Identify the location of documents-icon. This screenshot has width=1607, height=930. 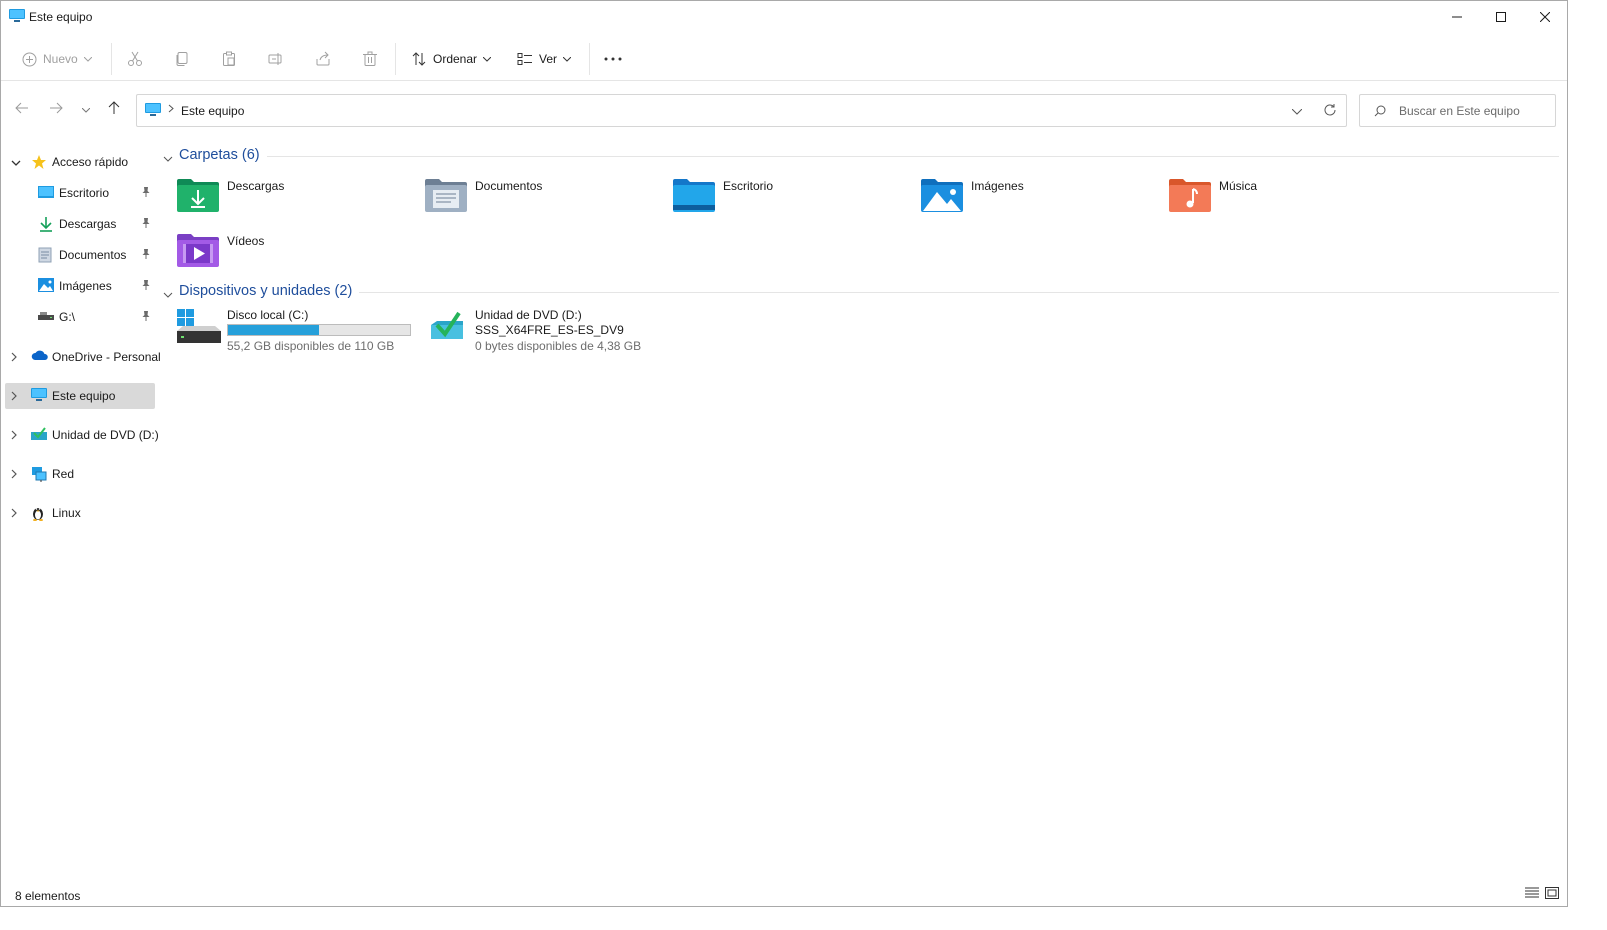
(46, 255).